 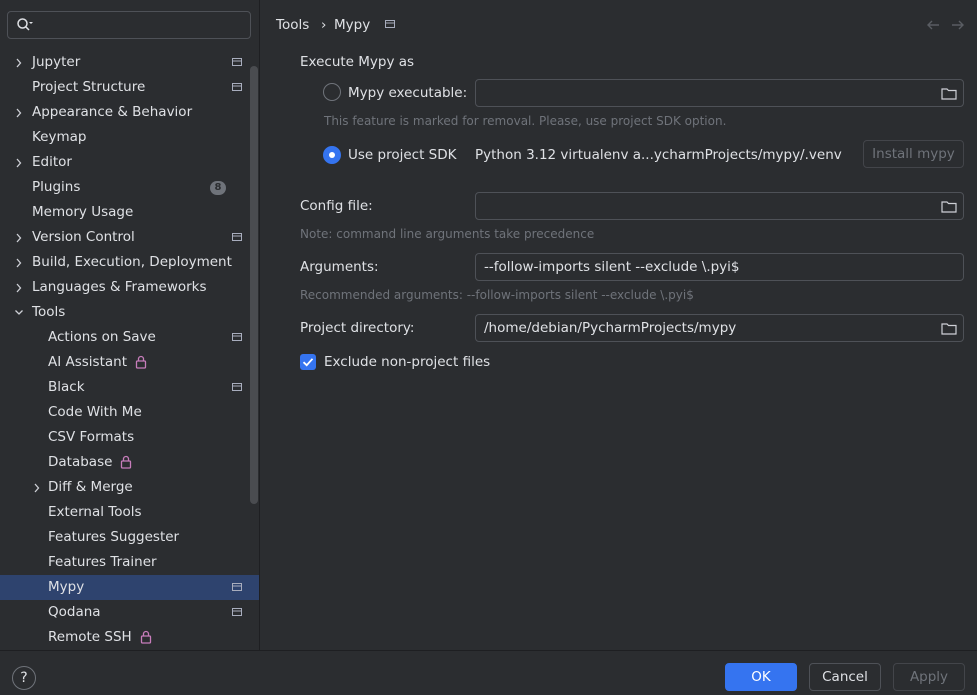 What do you see at coordinates (83, 212) in the screenshot?
I see `sidebar-item-label: Memory Usage` at bounding box center [83, 212].